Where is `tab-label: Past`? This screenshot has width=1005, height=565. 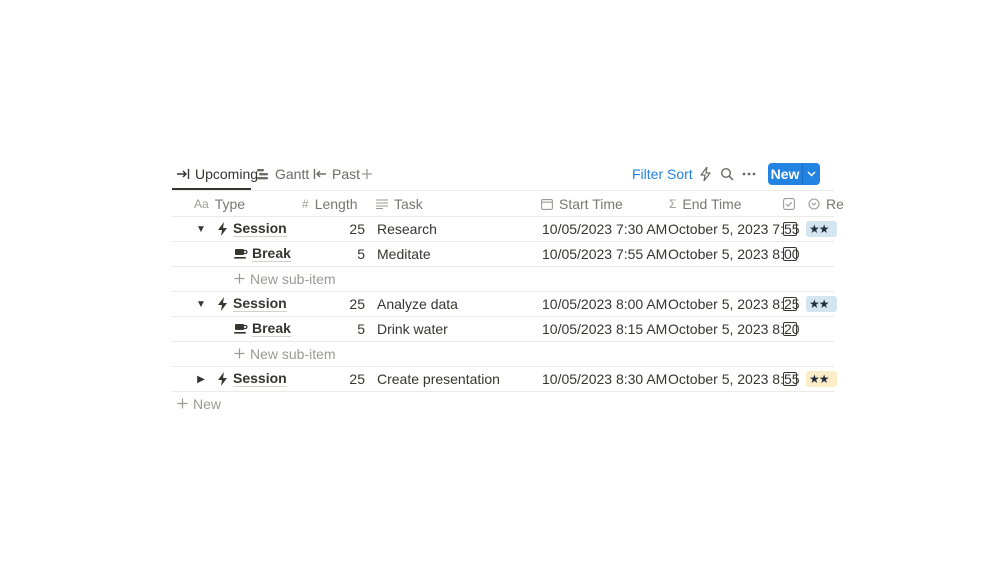 tab-label: Past is located at coordinates (346, 174).